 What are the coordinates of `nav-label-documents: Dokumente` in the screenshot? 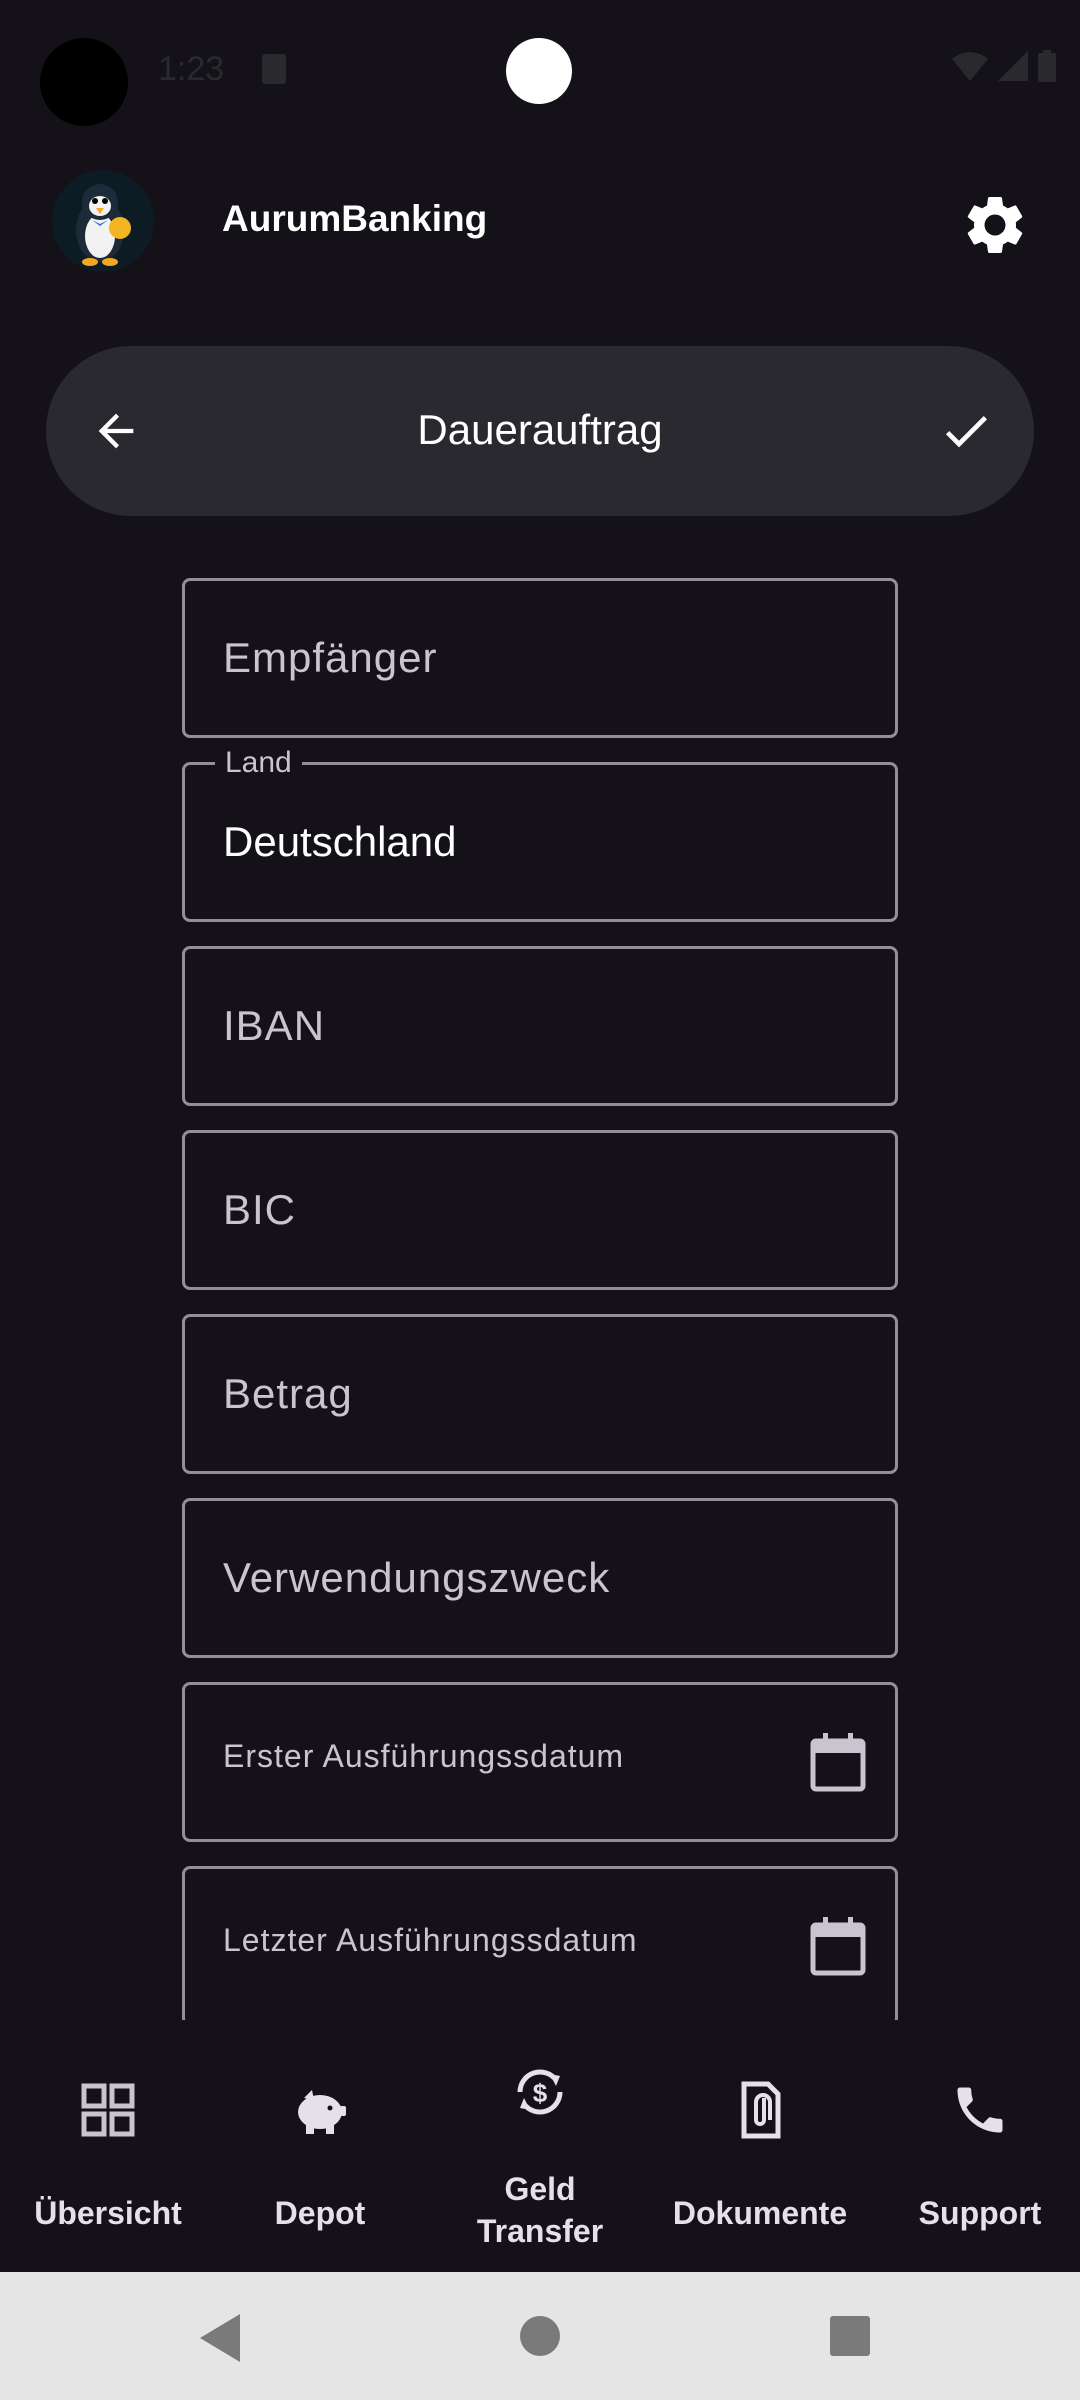 It's located at (760, 2213).